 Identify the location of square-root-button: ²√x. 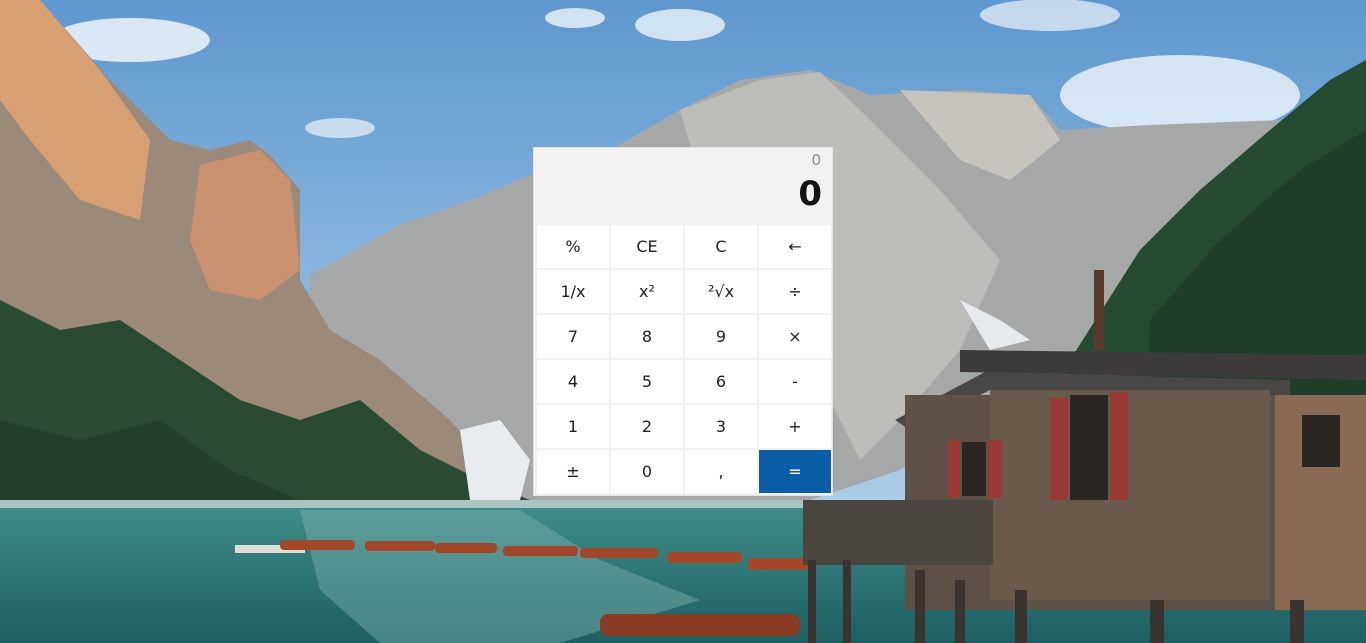
(721, 291).